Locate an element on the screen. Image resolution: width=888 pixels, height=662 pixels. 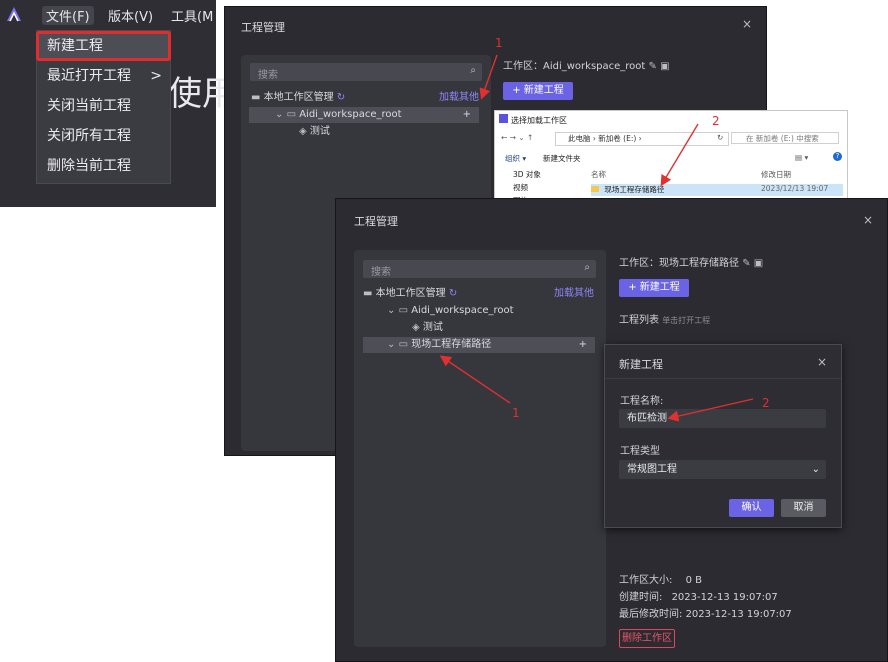
created-row: 创建时间: 2023-12-13 19:07:07 is located at coordinates (698, 595).